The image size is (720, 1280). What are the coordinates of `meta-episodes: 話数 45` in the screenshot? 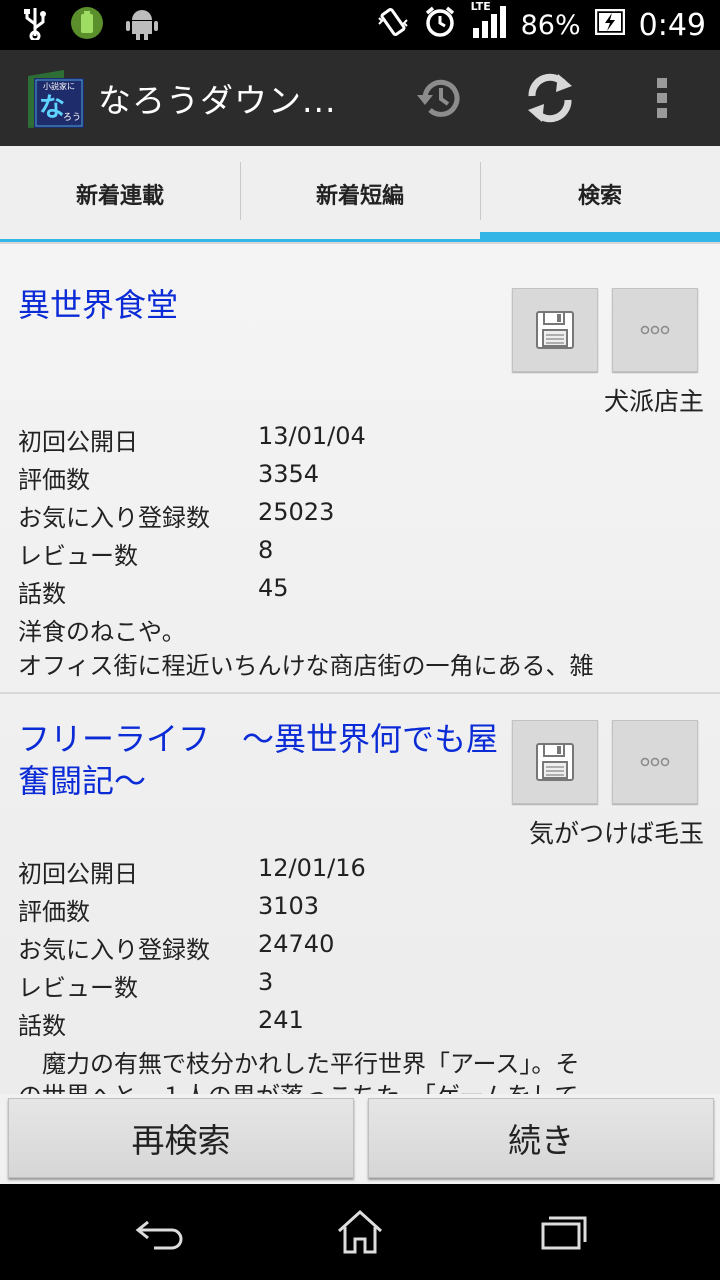 It's located at (153, 591).